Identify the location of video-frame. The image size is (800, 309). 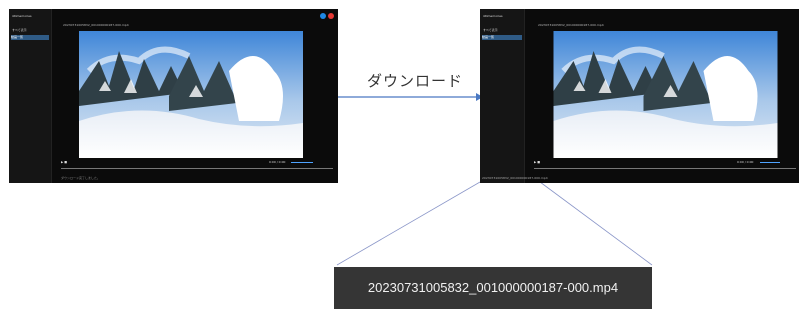
(665, 94).